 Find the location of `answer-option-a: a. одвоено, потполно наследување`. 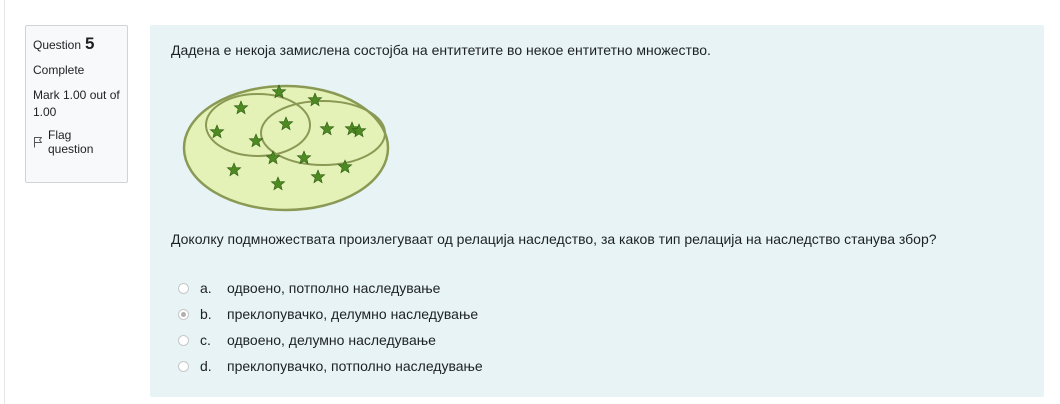

answer-option-a: a. одвоено, потполно наследување is located at coordinates (330, 288).